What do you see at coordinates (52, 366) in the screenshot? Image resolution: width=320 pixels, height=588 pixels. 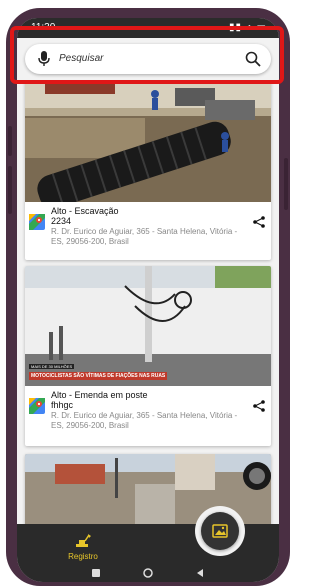 I see `news-banner-small: MAIS DE 30 MILHÕES` at bounding box center [52, 366].